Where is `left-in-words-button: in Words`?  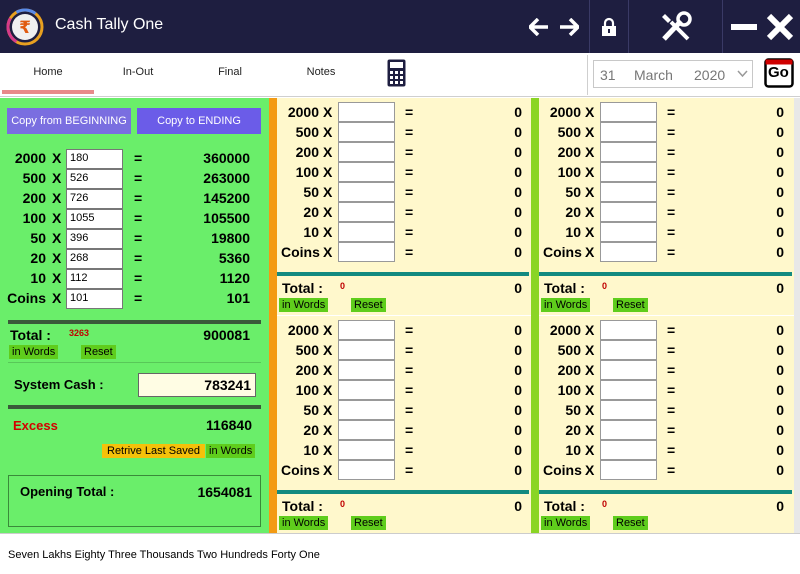 left-in-words-button: in Words is located at coordinates (34, 352).